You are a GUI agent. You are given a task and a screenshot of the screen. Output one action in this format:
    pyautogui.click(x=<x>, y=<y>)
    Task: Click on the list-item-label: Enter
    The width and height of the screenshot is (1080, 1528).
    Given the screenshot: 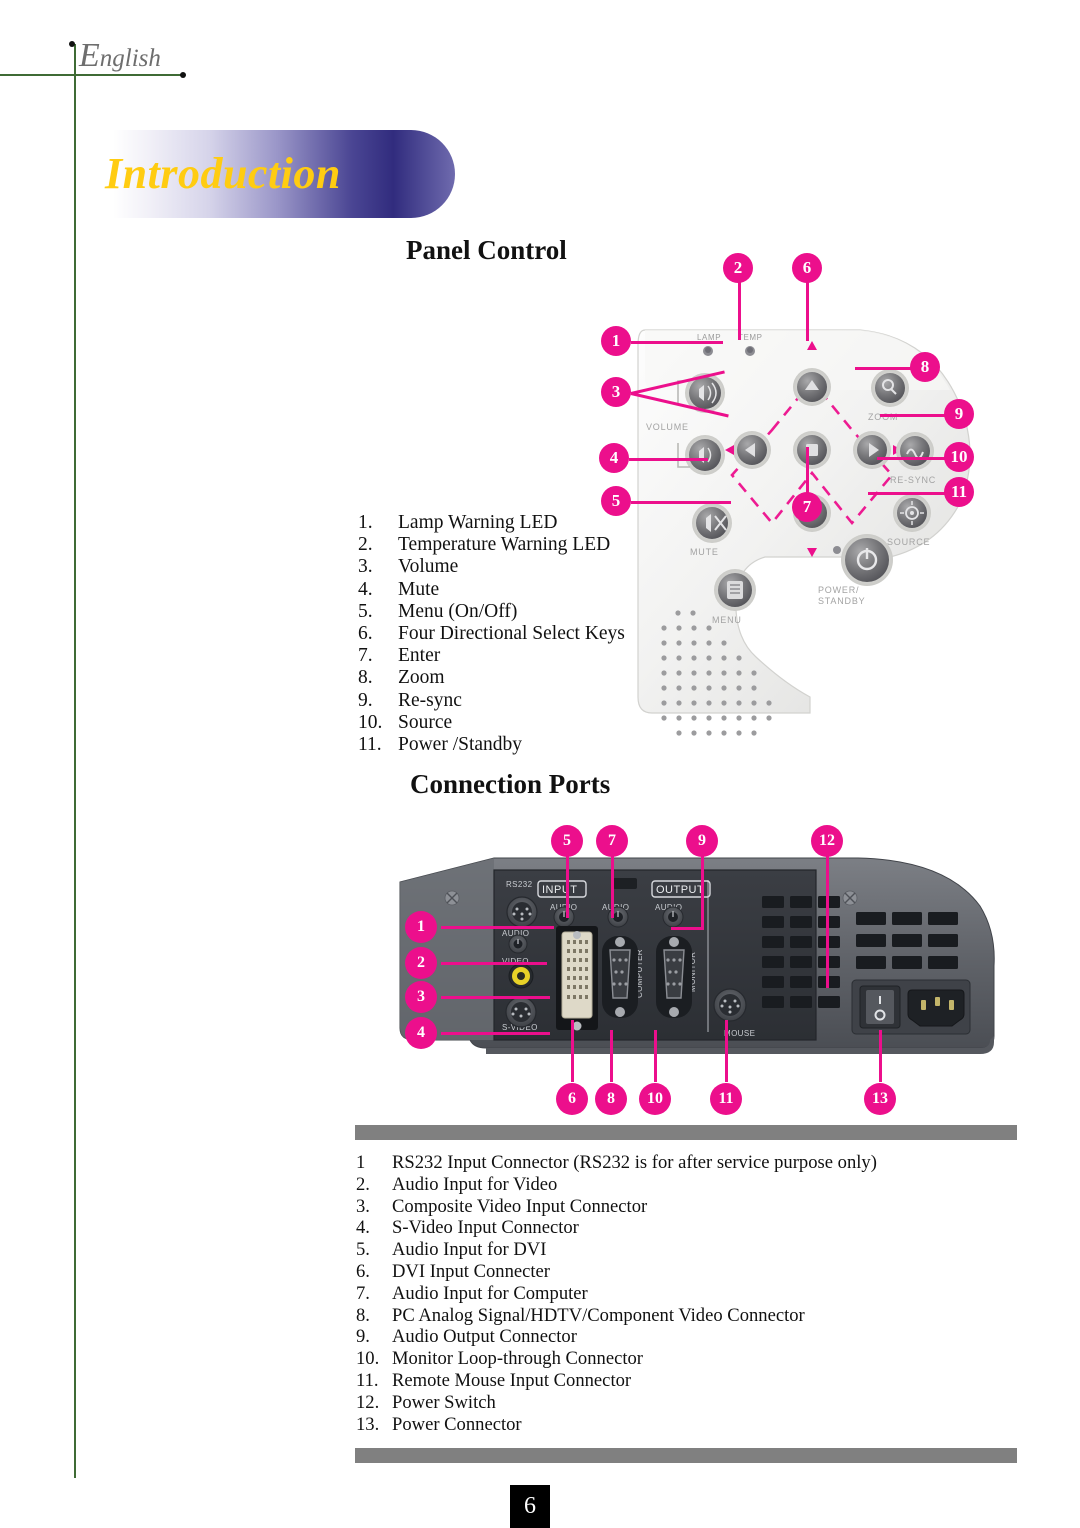 What is the action you would take?
    pyautogui.click(x=419, y=656)
    